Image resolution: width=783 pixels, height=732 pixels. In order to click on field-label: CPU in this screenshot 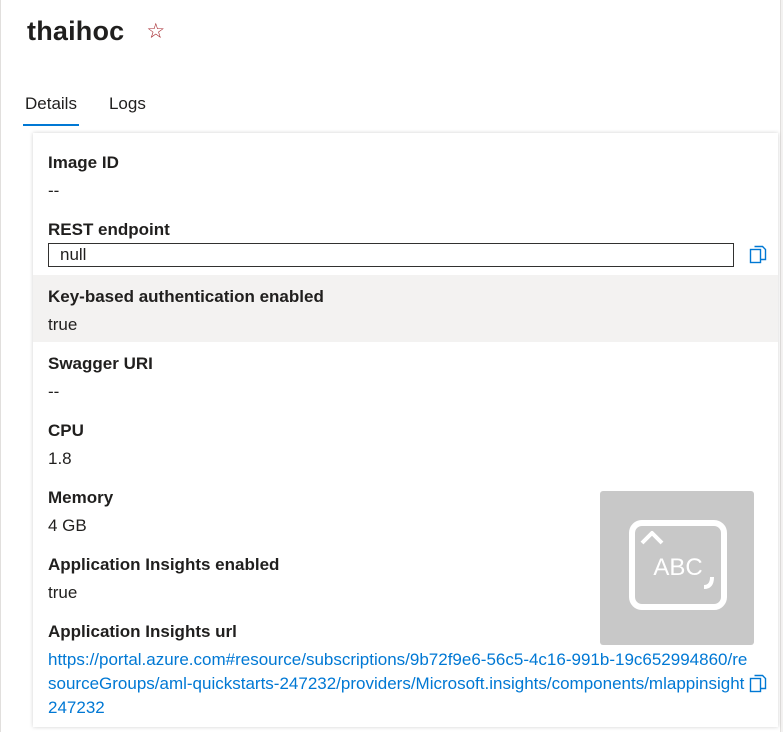, I will do `click(66, 430)`.